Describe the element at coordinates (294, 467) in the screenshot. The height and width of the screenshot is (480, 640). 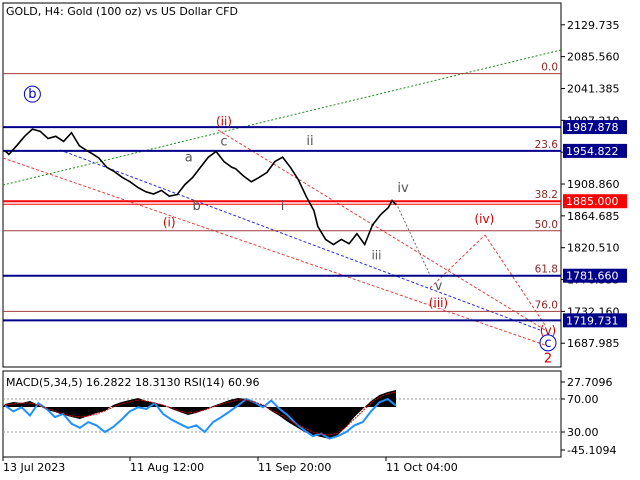
I see `time-tick-label: 11 Sep 20:00` at that location.